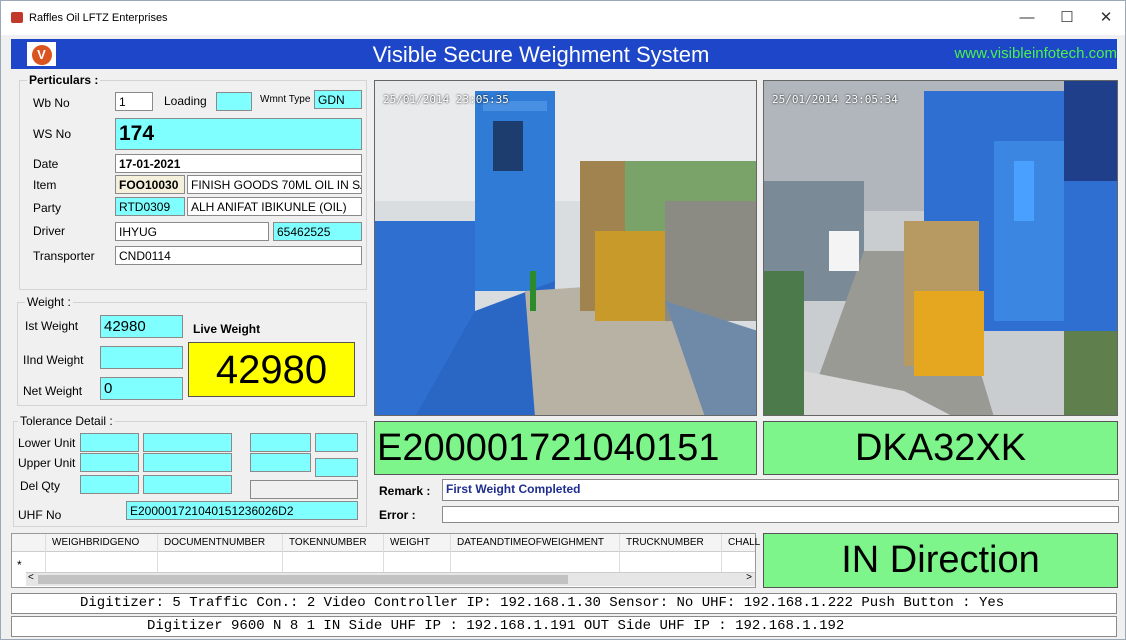 This screenshot has height=640, width=1126. Describe the element at coordinates (52, 326) in the screenshot. I see `first-weight-label: Ist Weight` at that location.